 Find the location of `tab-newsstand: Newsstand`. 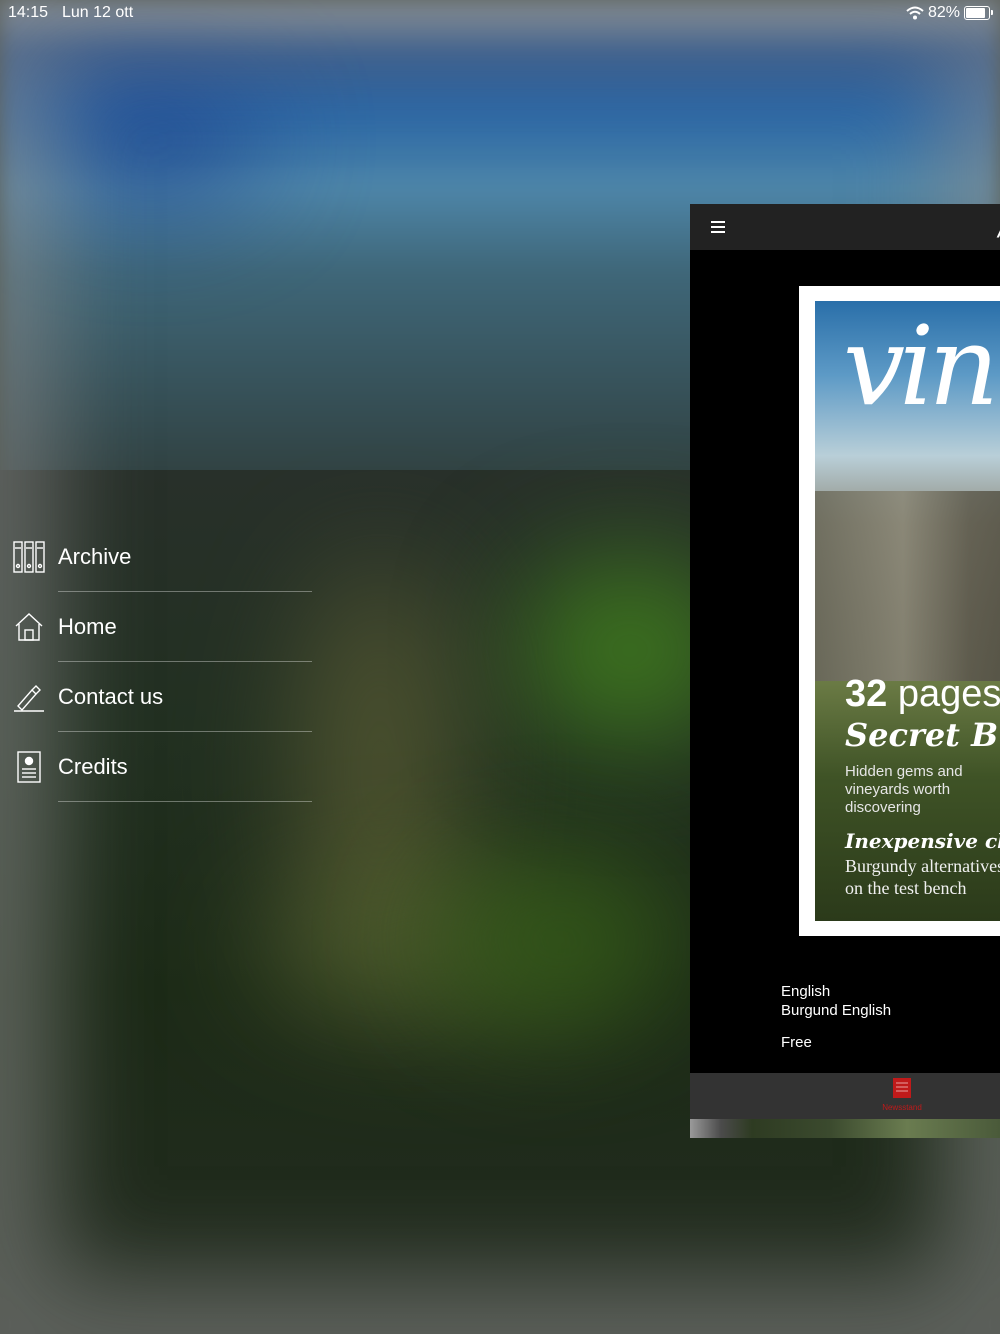

tab-newsstand: Newsstand is located at coordinates (902, 1096).